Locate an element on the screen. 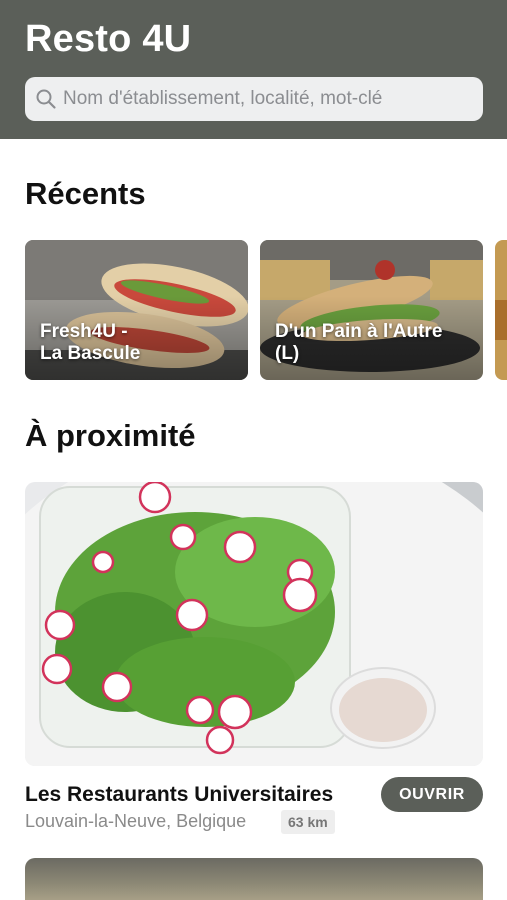  next-restaurant-image is located at coordinates (254, 879).